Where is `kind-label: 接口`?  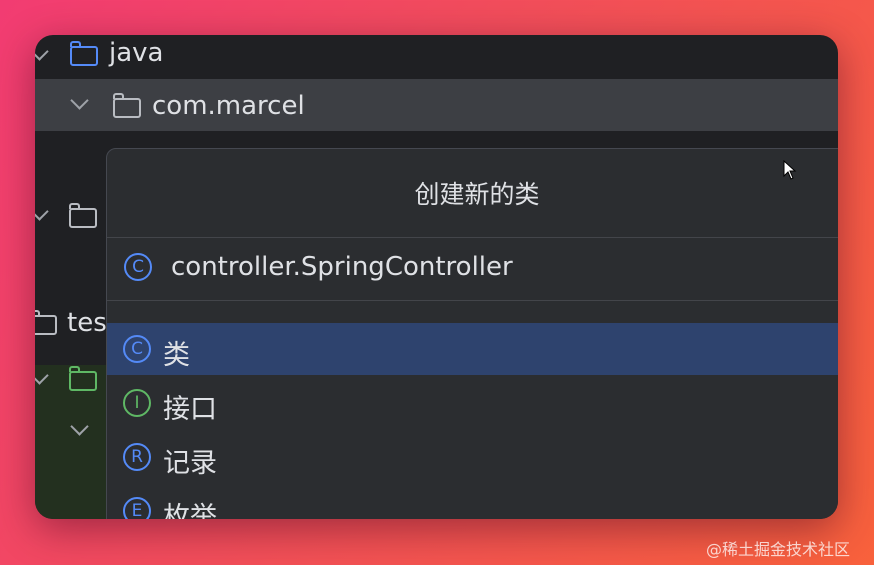
kind-label: 接口 is located at coordinates (190, 409).